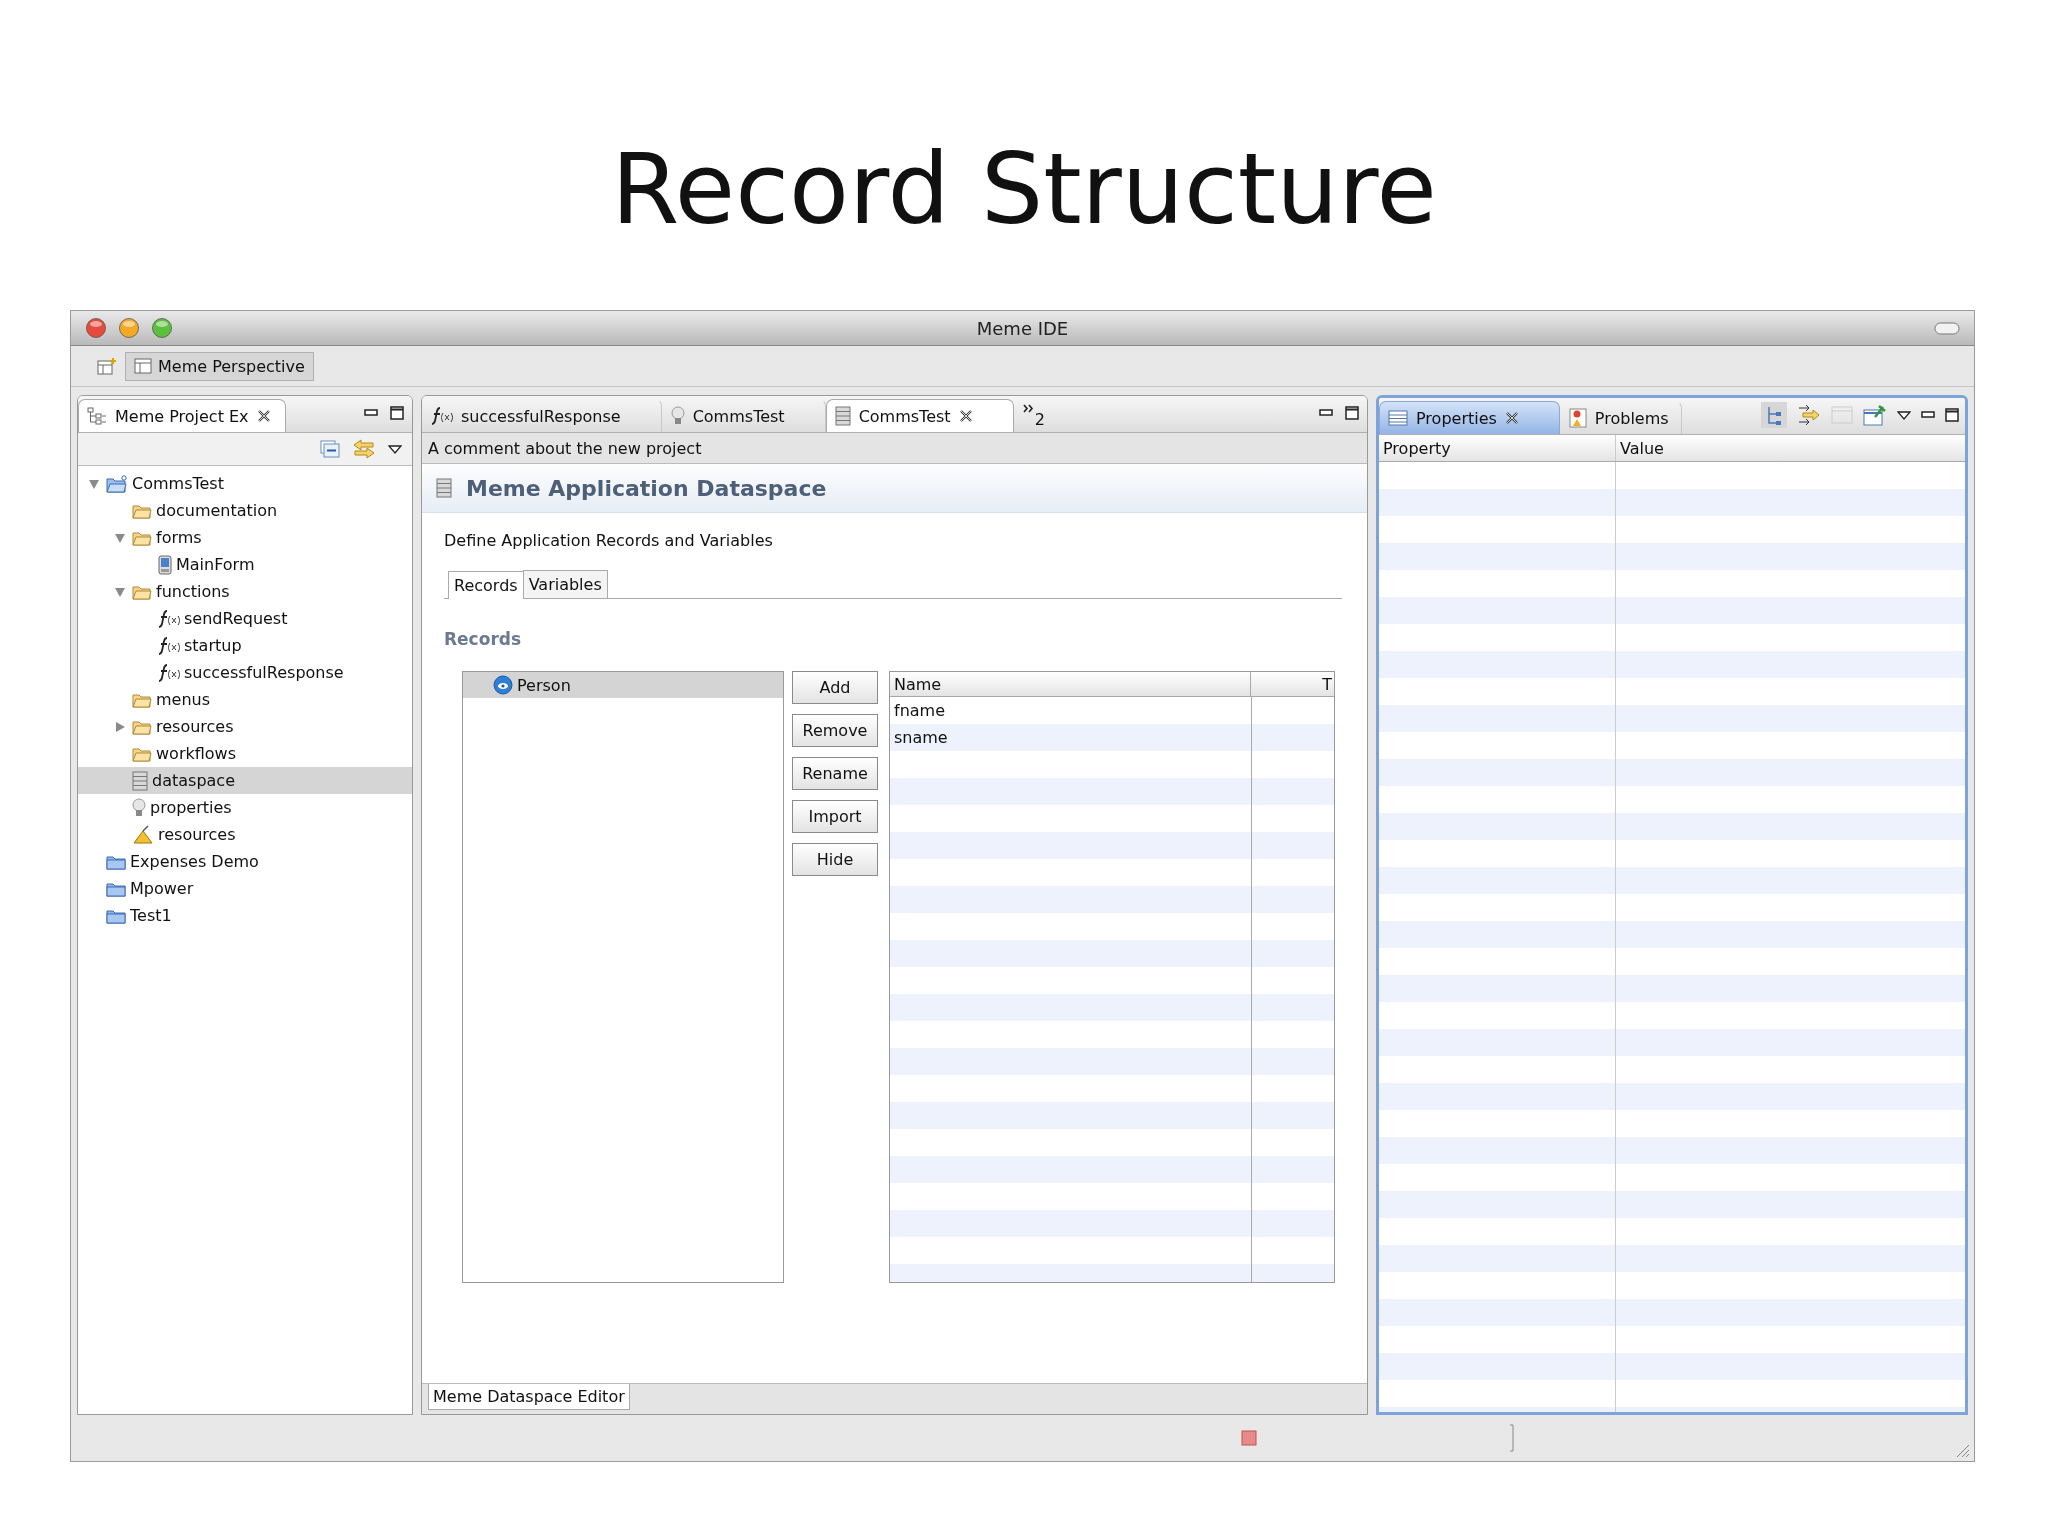 Image resolution: width=2048 pixels, height=1535 pixels. What do you see at coordinates (245, 672) in the screenshot?
I see `tree-item: successfulResponse` at bounding box center [245, 672].